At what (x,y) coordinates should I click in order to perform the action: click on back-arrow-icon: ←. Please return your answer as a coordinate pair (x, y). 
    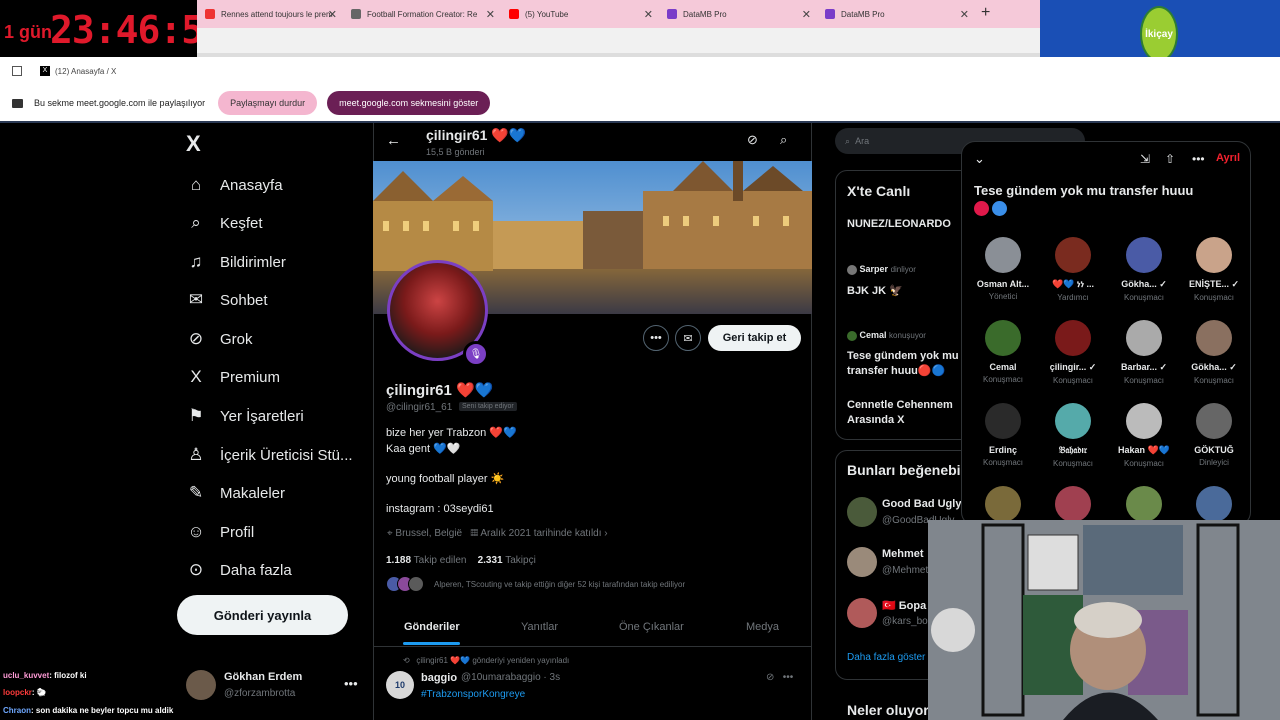
    Looking at the image, I should click on (393, 140).